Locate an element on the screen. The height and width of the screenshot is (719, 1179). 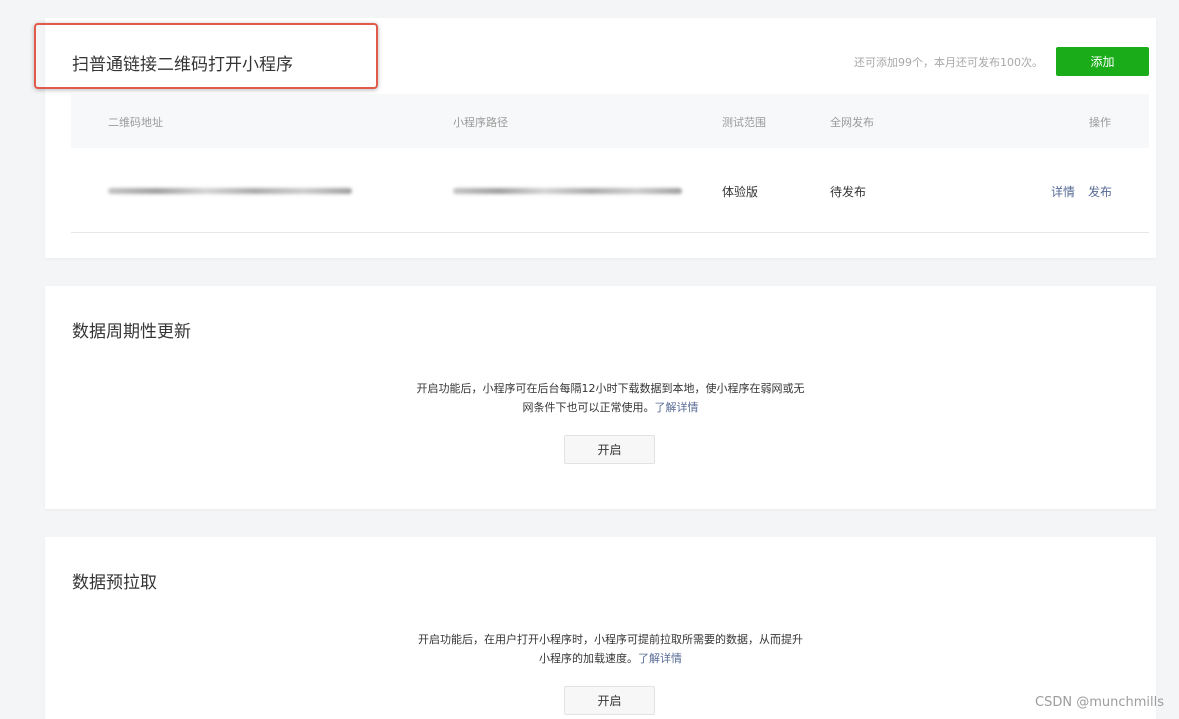
publish-link: 发布 is located at coordinates (1100, 191).